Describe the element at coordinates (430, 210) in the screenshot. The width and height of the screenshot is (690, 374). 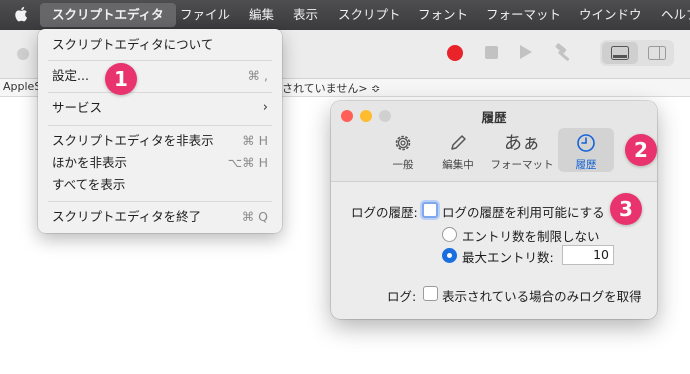
I see `enable-history-checkbox` at that location.